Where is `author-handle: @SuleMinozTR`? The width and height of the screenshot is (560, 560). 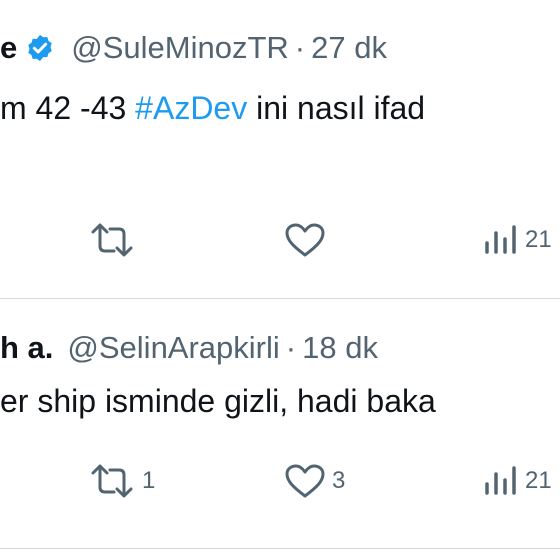
author-handle: @SuleMinozTR is located at coordinates (180, 48).